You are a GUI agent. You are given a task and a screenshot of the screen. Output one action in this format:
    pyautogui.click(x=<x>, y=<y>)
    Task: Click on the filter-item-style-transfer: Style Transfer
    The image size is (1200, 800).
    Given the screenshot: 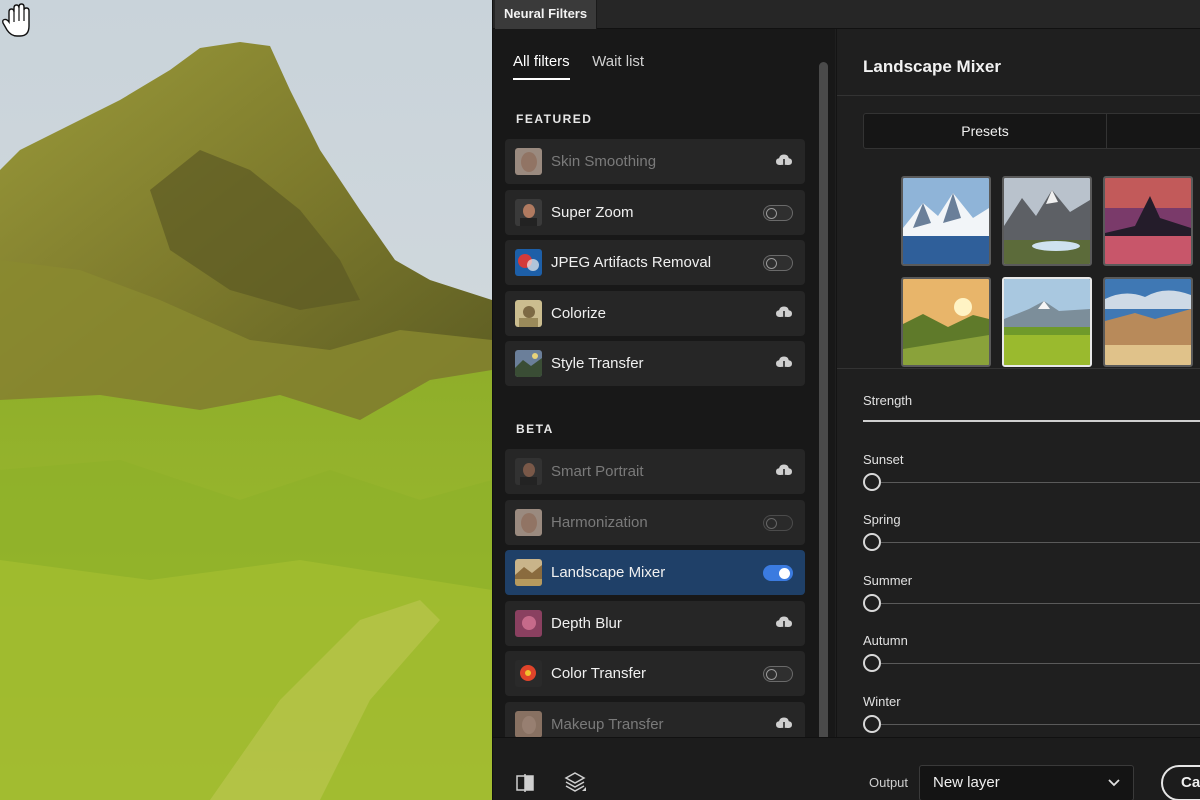 What is the action you would take?
    pyautogui.click(x=655, y=363)
    